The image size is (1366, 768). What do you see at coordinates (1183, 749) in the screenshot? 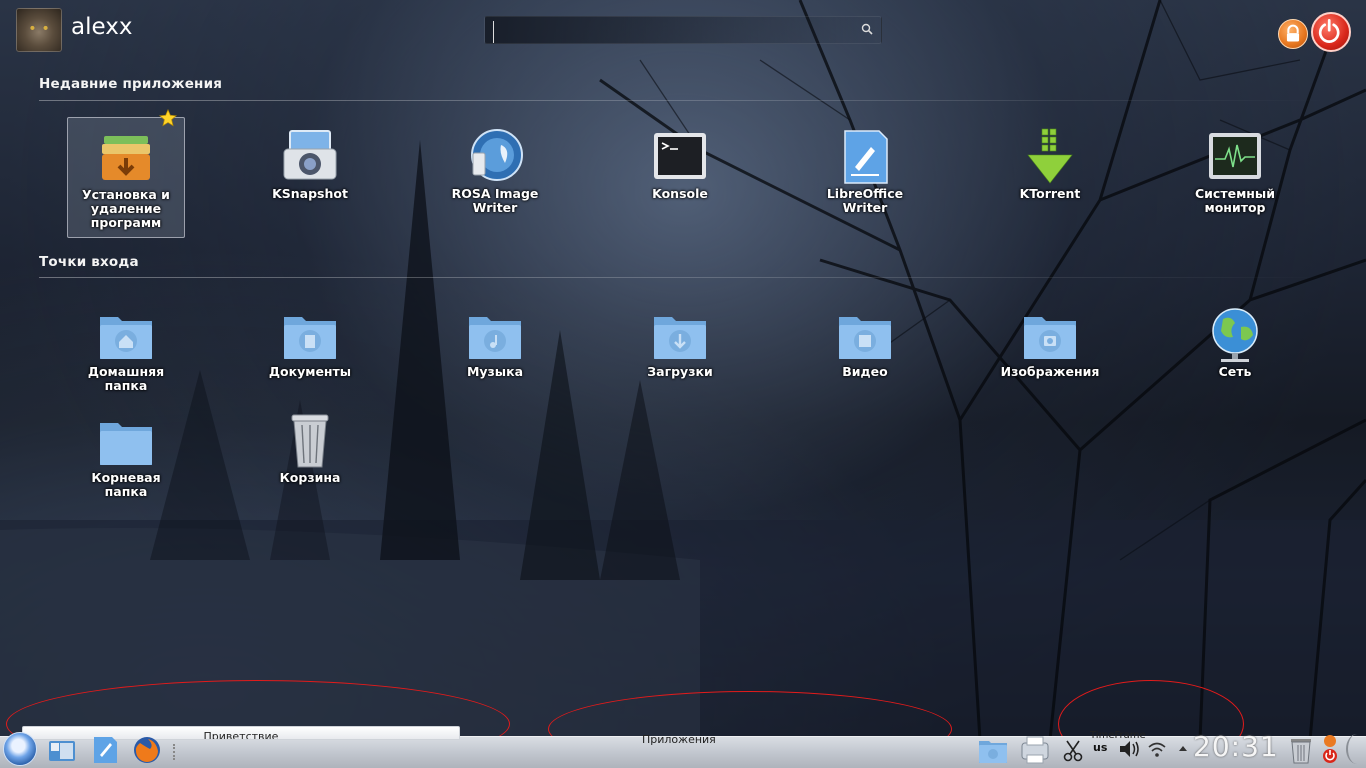
I see `tray-expand-arrow-icon` at bounding box center [1183, 749].